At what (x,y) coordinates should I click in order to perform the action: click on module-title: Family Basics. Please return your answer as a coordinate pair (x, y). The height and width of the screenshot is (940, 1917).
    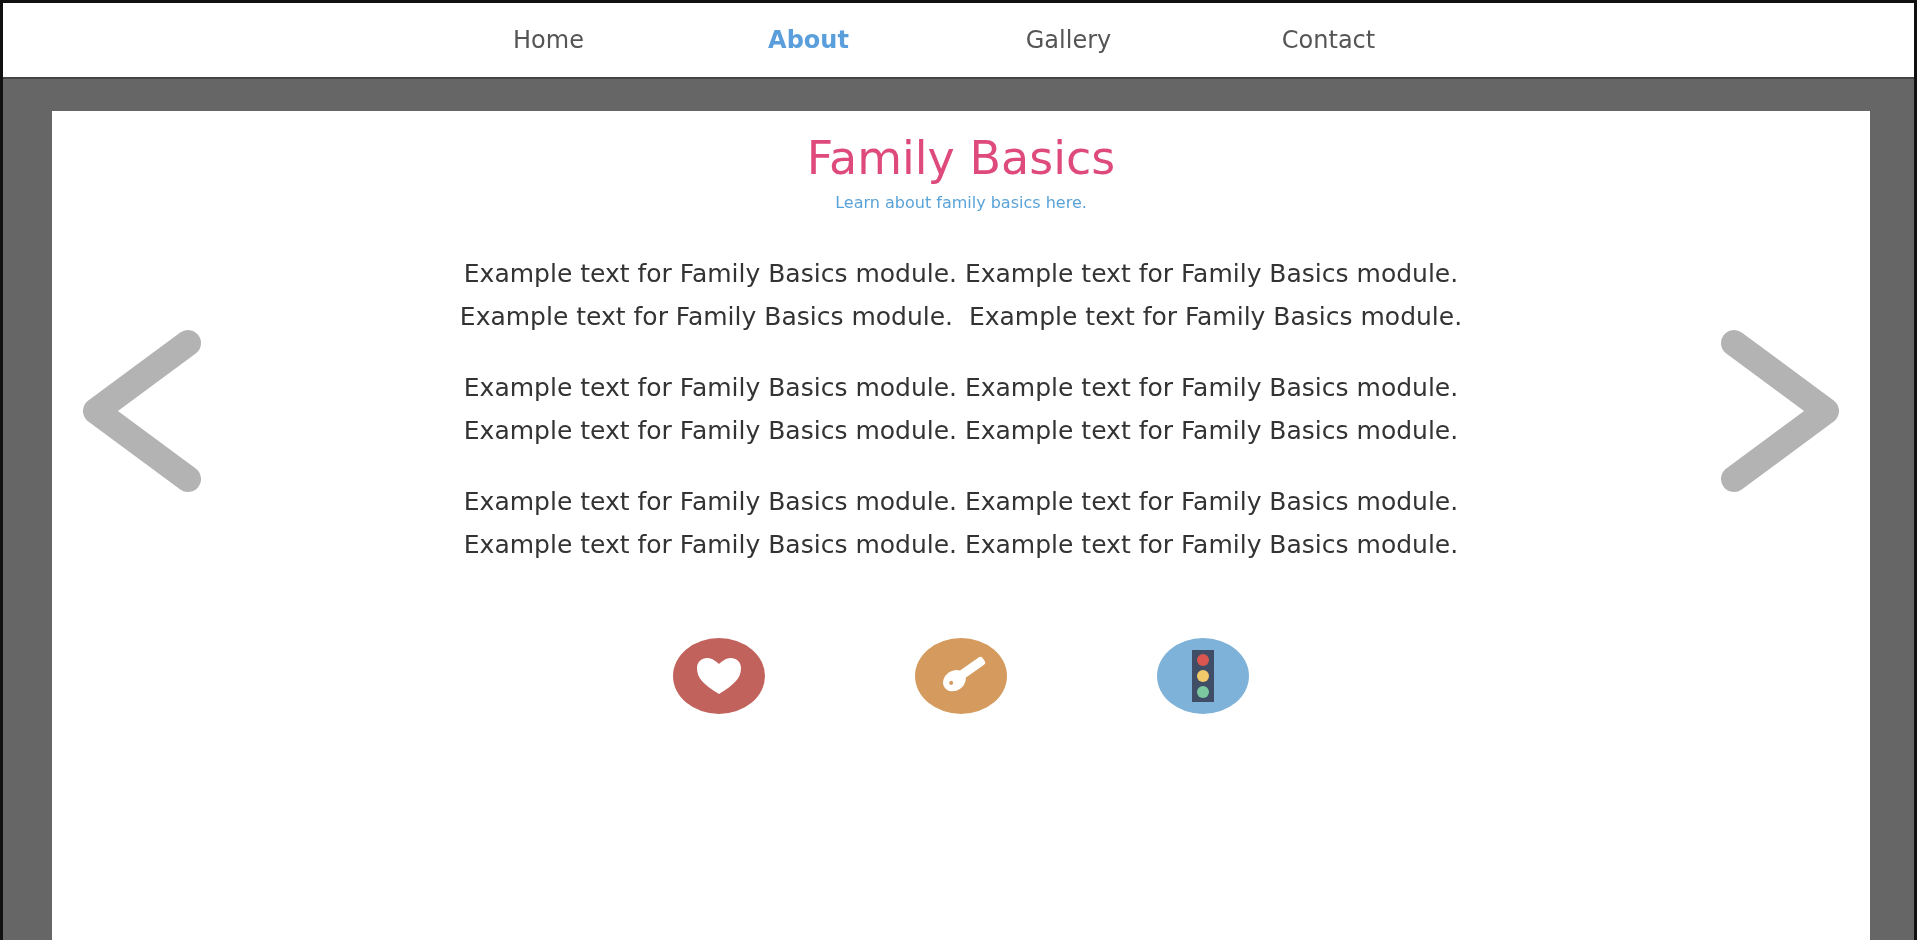
    Looking at the image, I should click on (961, 158).